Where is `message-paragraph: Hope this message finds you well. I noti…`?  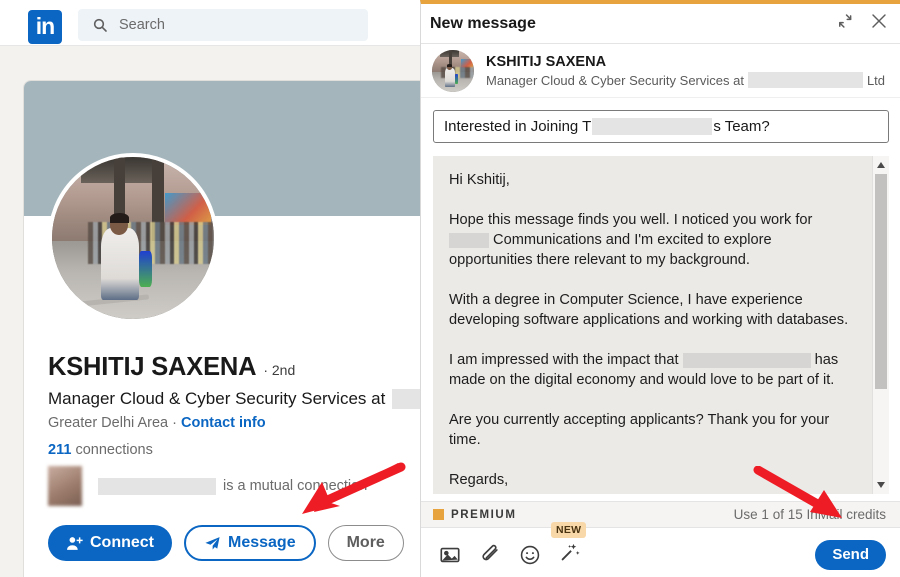 message-paragraph: Hope this message finds you well. I noti… is located at coordinates (652, 240).